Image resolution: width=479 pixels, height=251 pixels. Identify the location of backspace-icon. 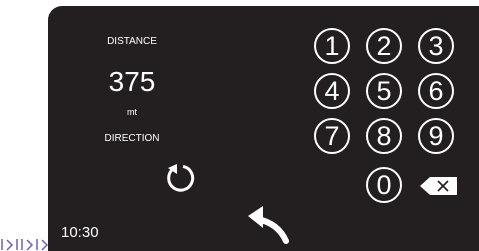
(439, 186).